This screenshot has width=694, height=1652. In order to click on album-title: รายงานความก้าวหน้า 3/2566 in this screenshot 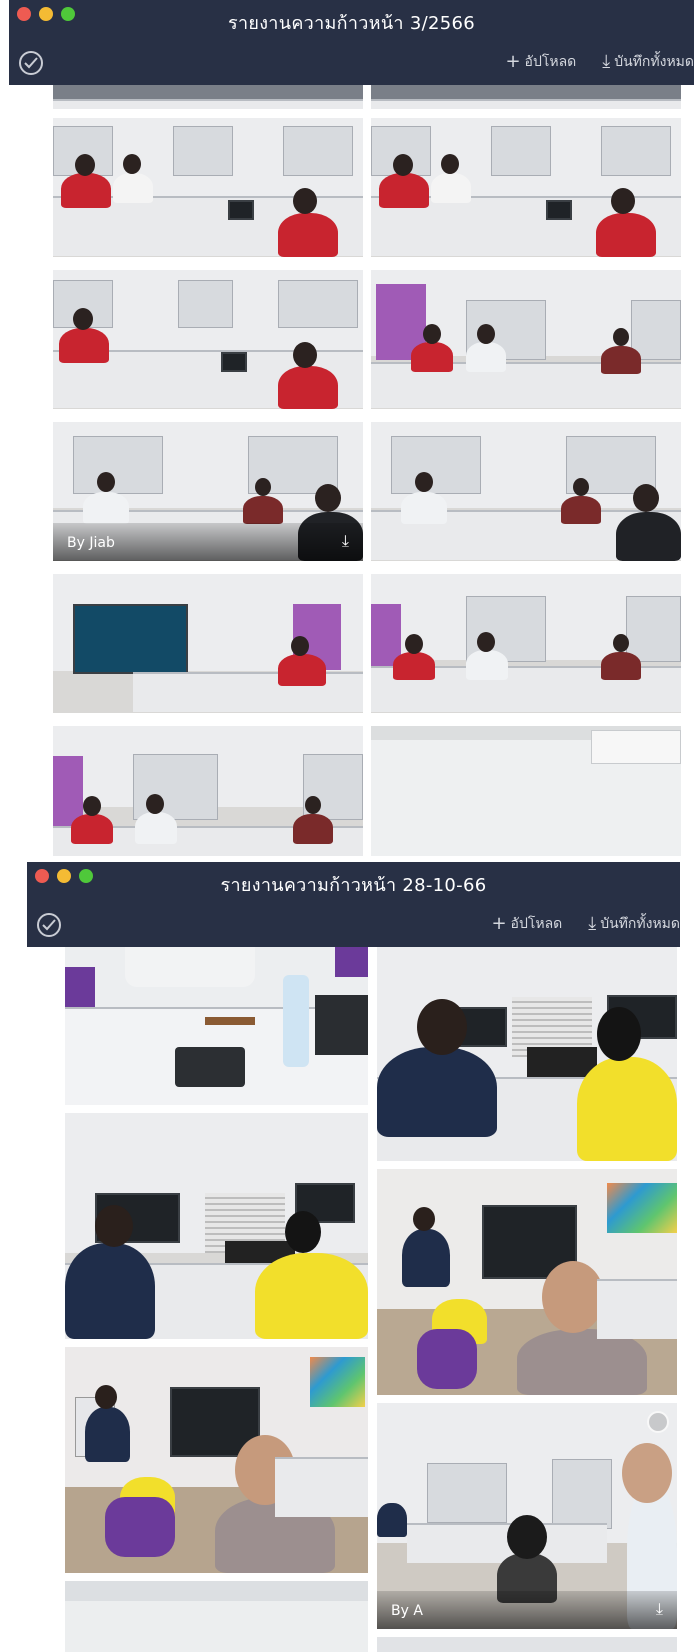, I will do `click(351, 23)`.